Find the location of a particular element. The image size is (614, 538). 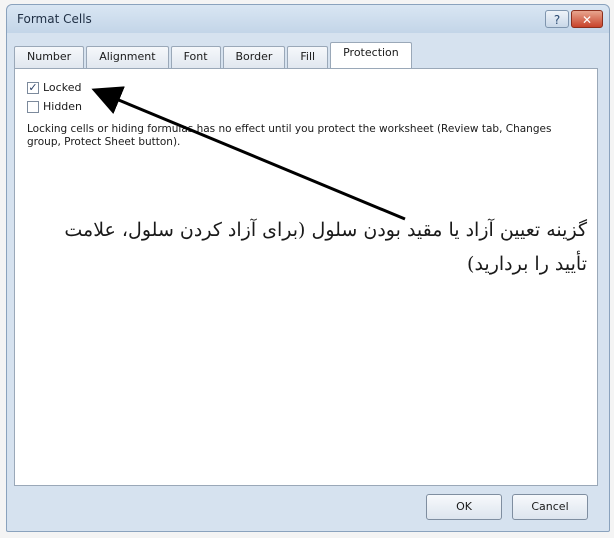

hidden-label: Hidden is located at coordinates (63, 106).